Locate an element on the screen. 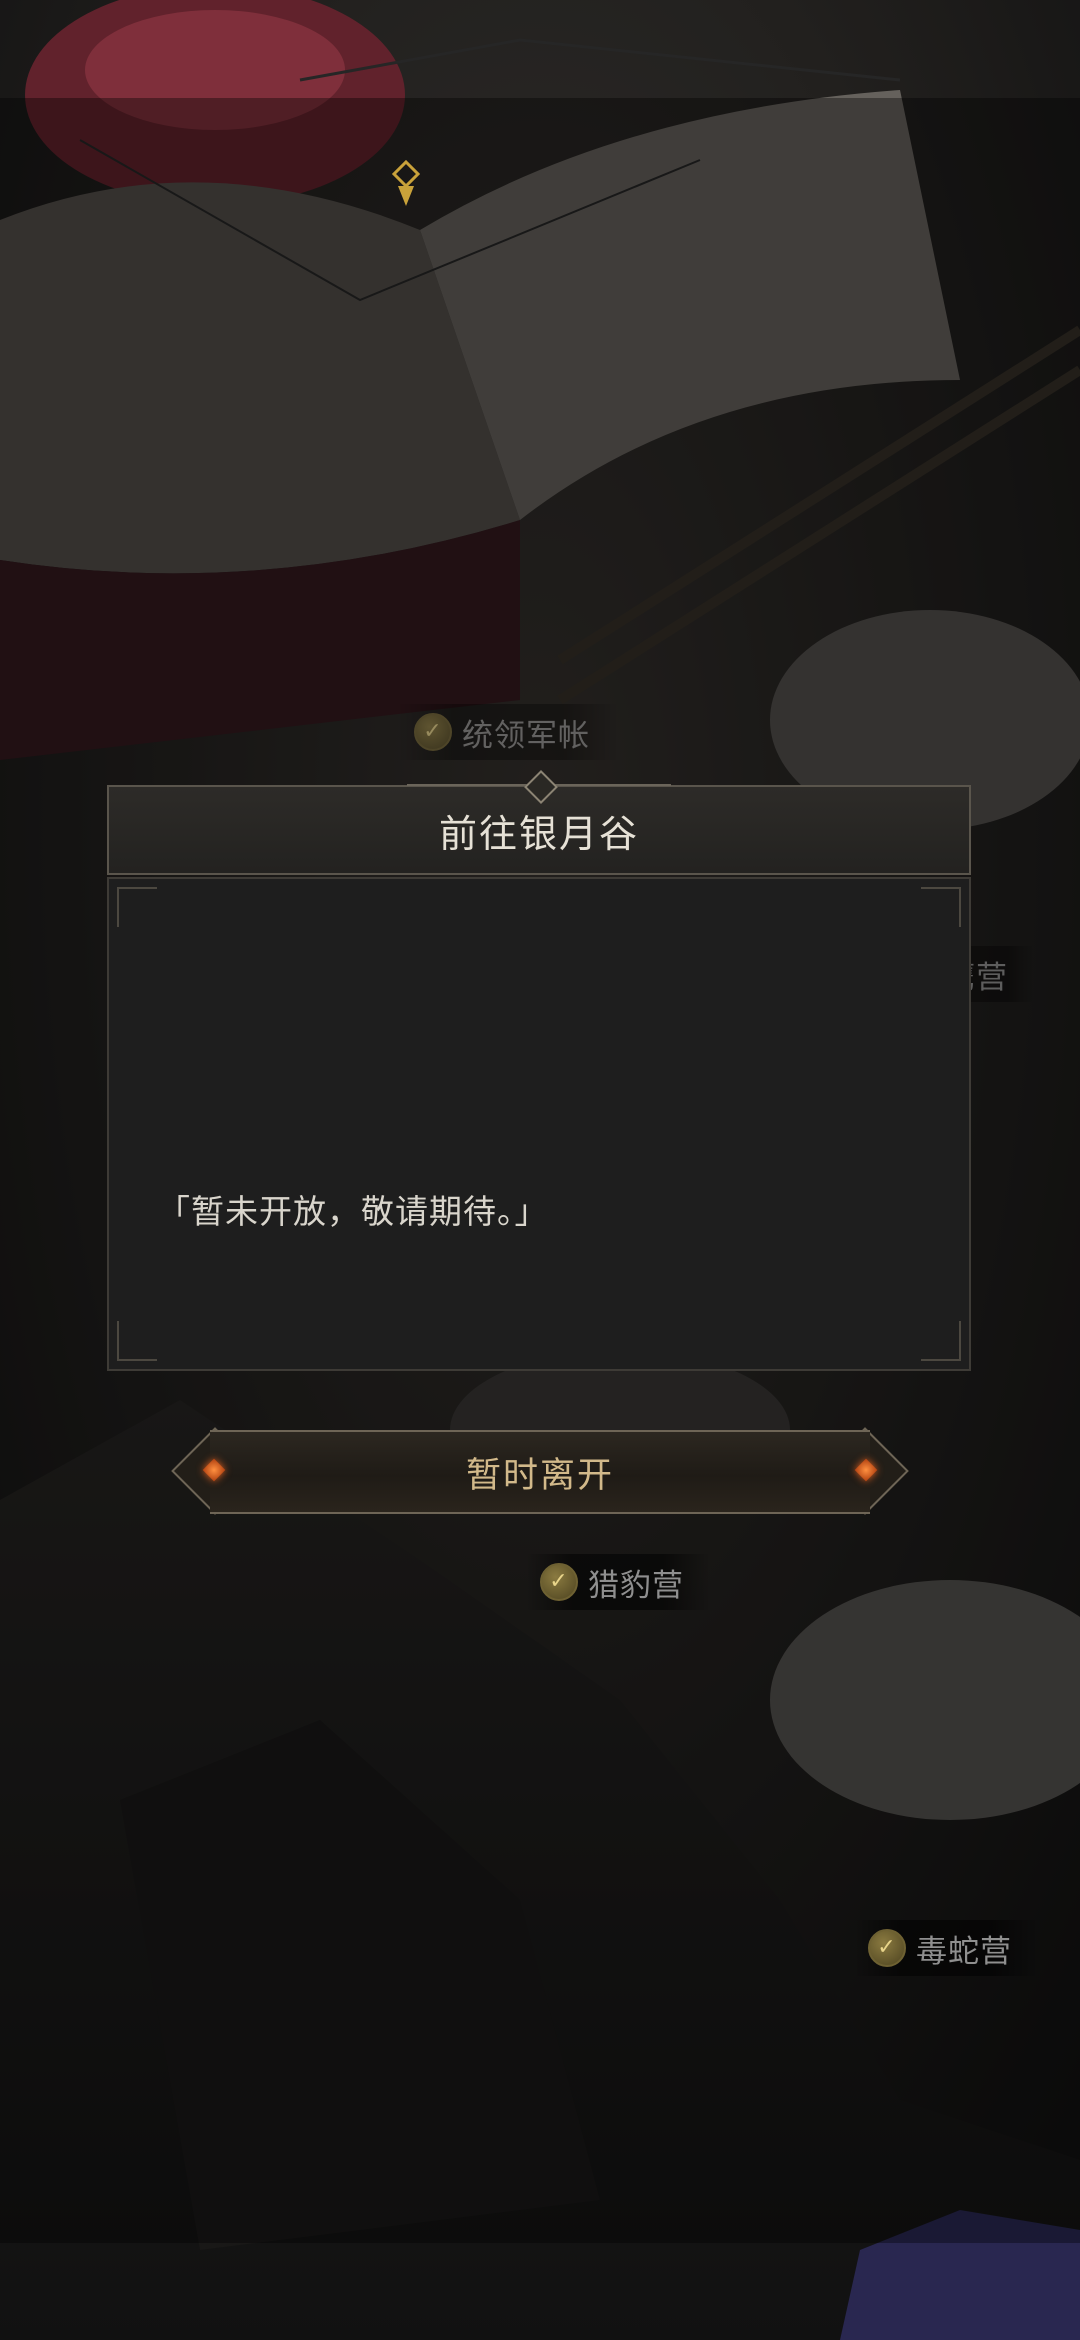 The height and width of the screenshot is (2340, 1080). camp-label-viper-camp: ✓ 毒蛇营 is located at coordinates (946, 1948).